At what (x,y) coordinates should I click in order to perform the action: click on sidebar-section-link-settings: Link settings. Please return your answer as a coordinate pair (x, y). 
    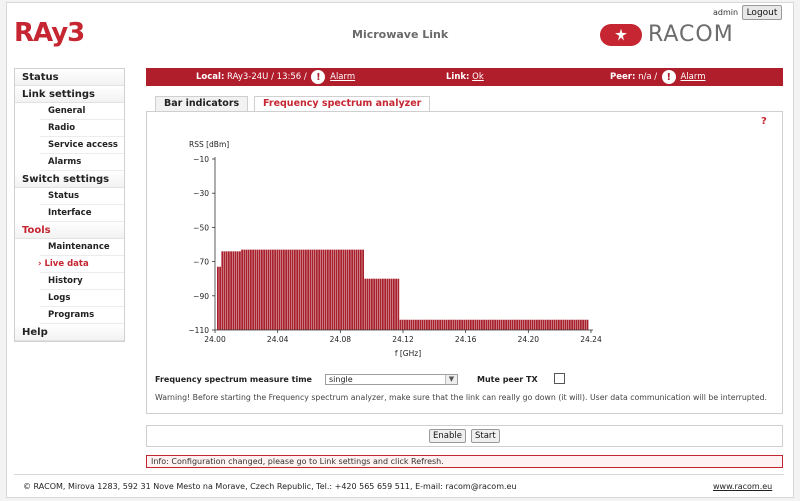
    Looking at the image, I should click on (69, 94).